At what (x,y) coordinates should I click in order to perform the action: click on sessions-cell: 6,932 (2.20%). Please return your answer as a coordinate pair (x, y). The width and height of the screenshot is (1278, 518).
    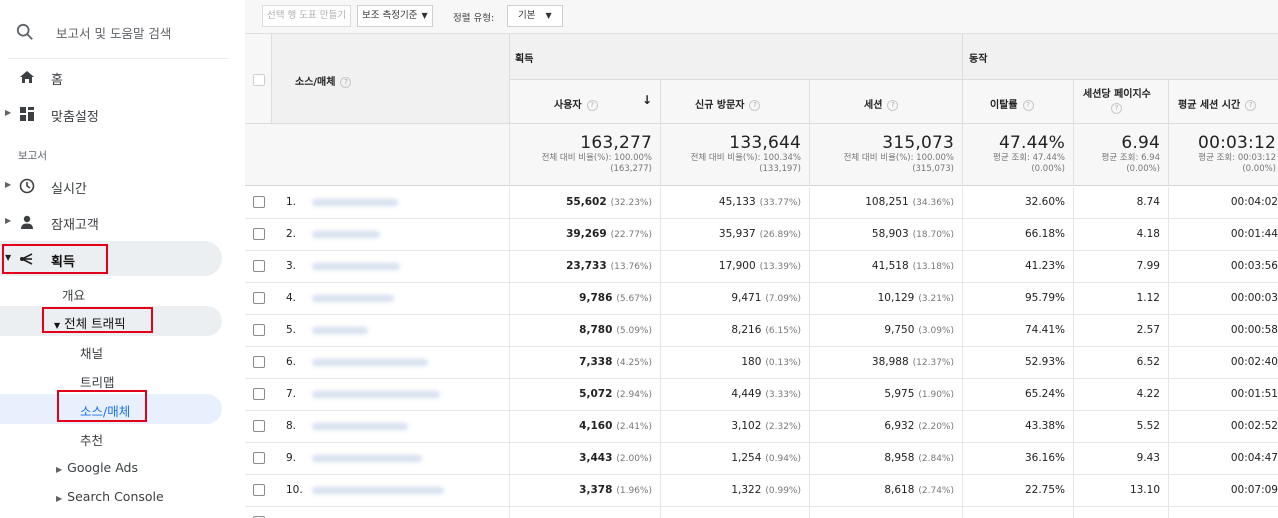
    Looking at the image, I should click on (886, 426).